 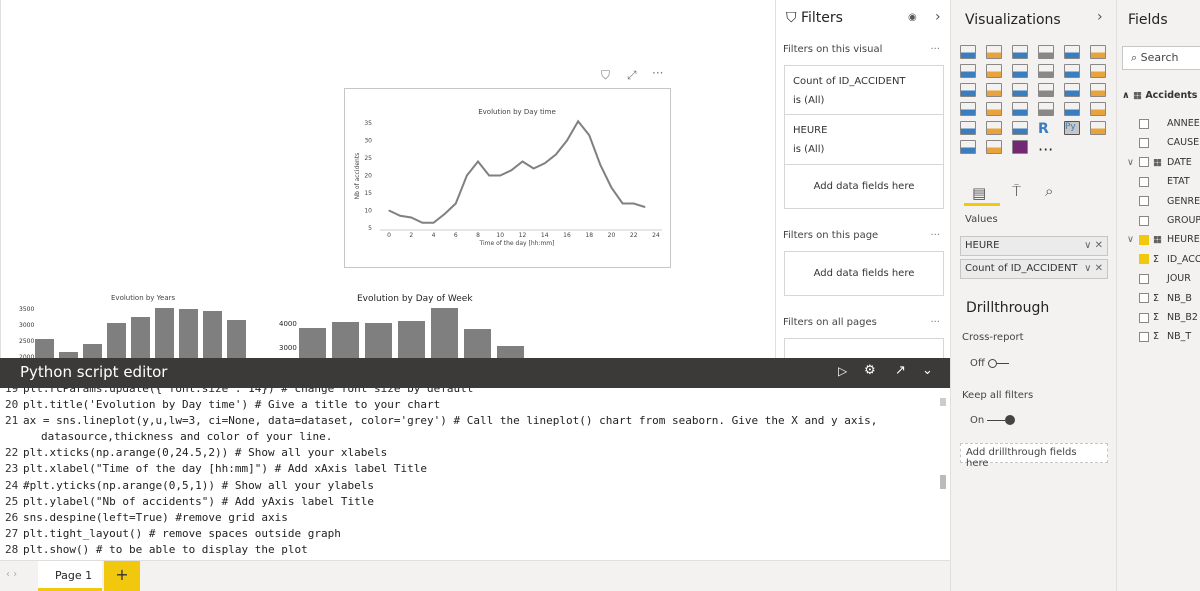 I want to click on value-field-count: Count of ID_ACCIDENT ∨ ✕, so click(x=1034, y=269).